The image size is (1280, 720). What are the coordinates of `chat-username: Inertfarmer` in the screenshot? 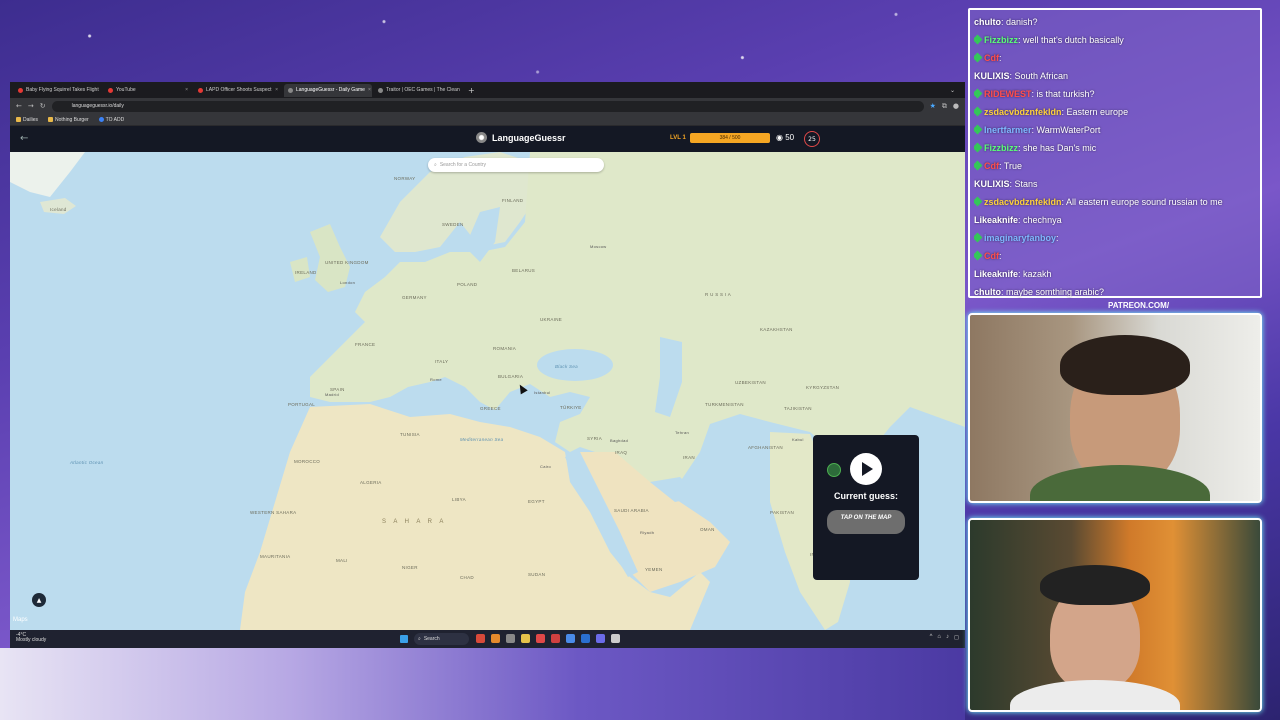 It's located at (1008, 130).